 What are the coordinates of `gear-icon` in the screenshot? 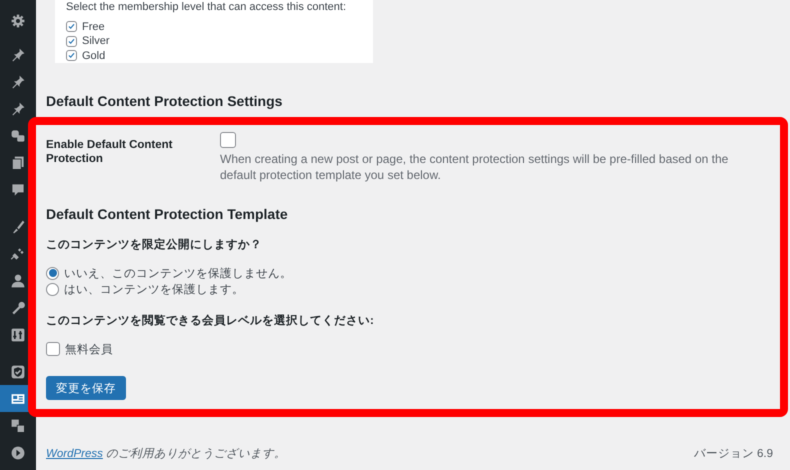 It's located at (18, 20).